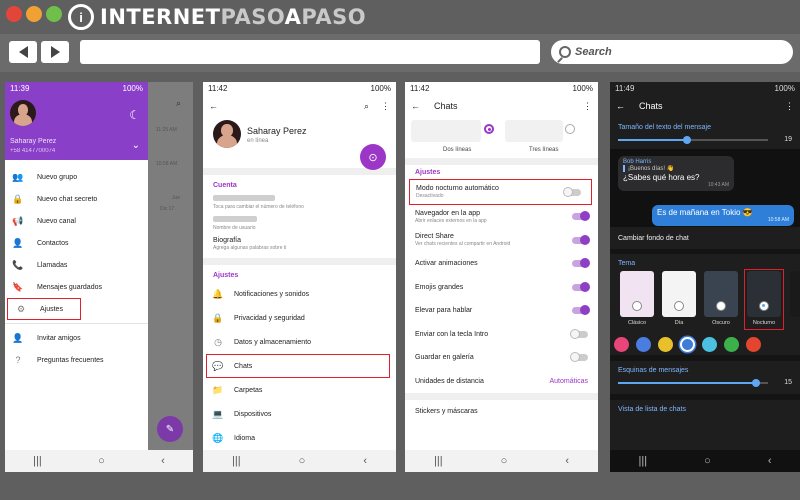 The width and height of the screenshot is (800, 500). I want to click on menu-nuevo-chat-secreto: 🔒 Nuevo chat secreto, so click(76, 199).